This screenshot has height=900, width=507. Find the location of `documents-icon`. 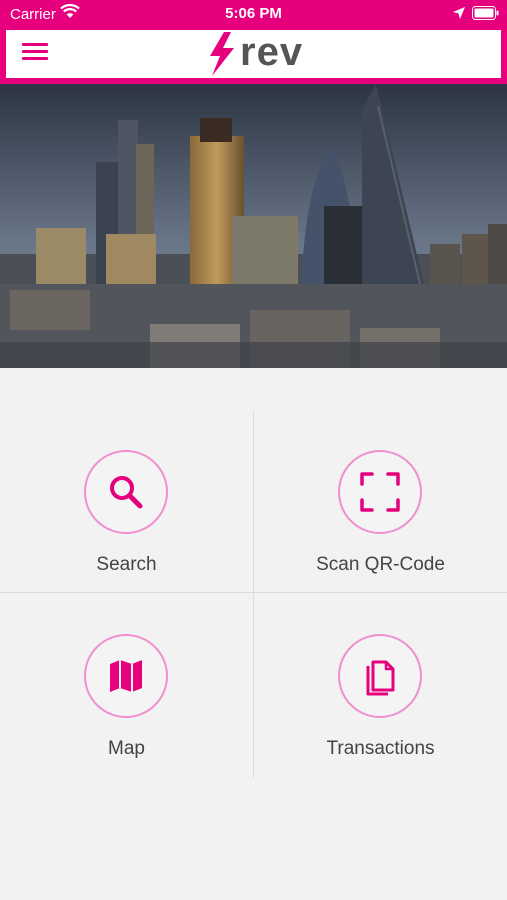

documents-icon is located at coordinates (380, 678).